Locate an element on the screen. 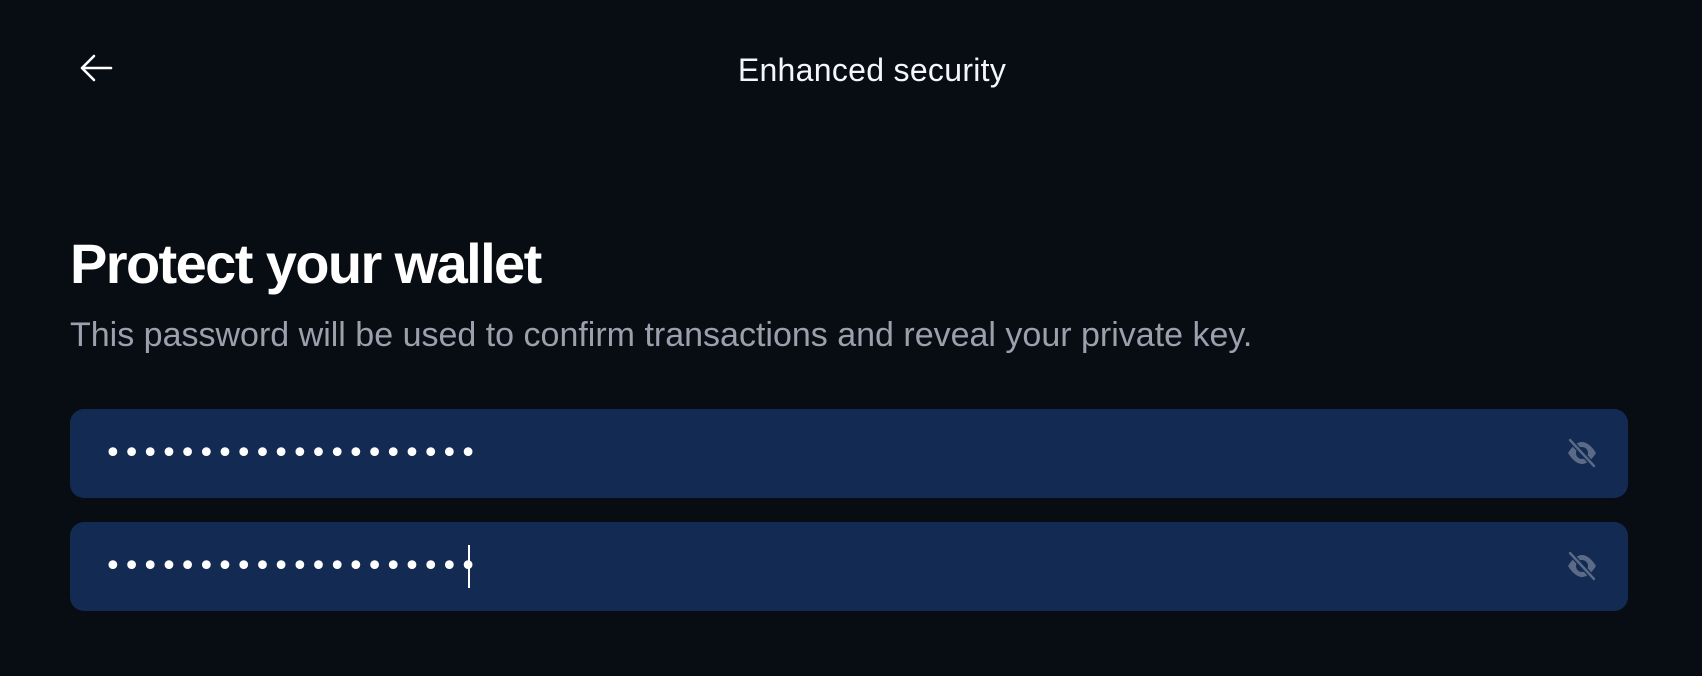 The width and height of the screenshot is (1702, 676). password-field is located at coordinates (849, 453).